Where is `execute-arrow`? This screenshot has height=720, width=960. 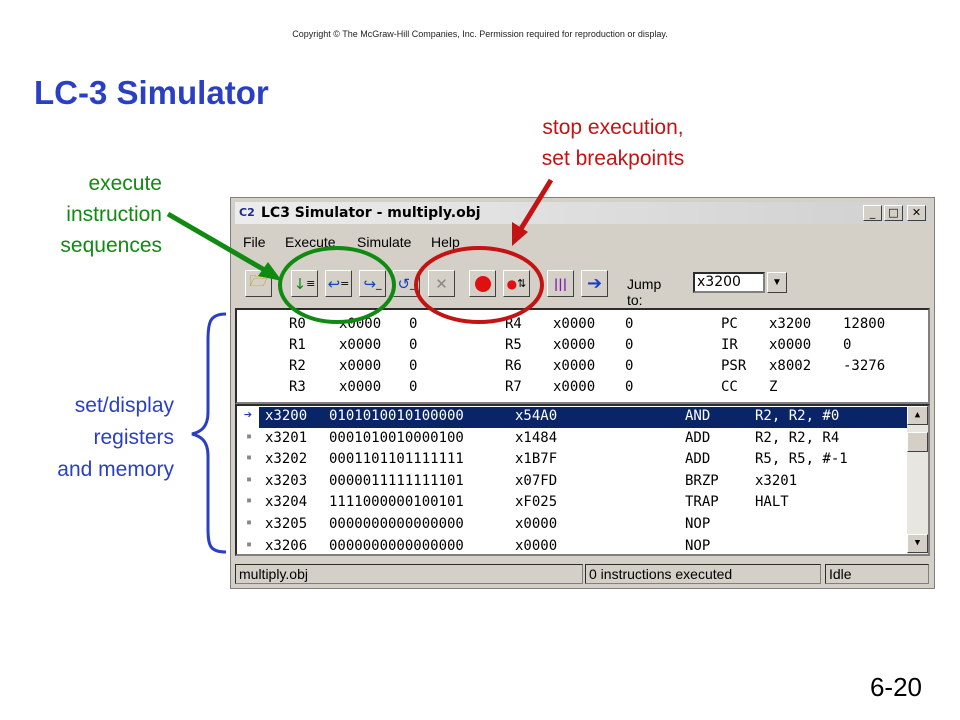
execute-arrow is located at coordinates (218, 243).